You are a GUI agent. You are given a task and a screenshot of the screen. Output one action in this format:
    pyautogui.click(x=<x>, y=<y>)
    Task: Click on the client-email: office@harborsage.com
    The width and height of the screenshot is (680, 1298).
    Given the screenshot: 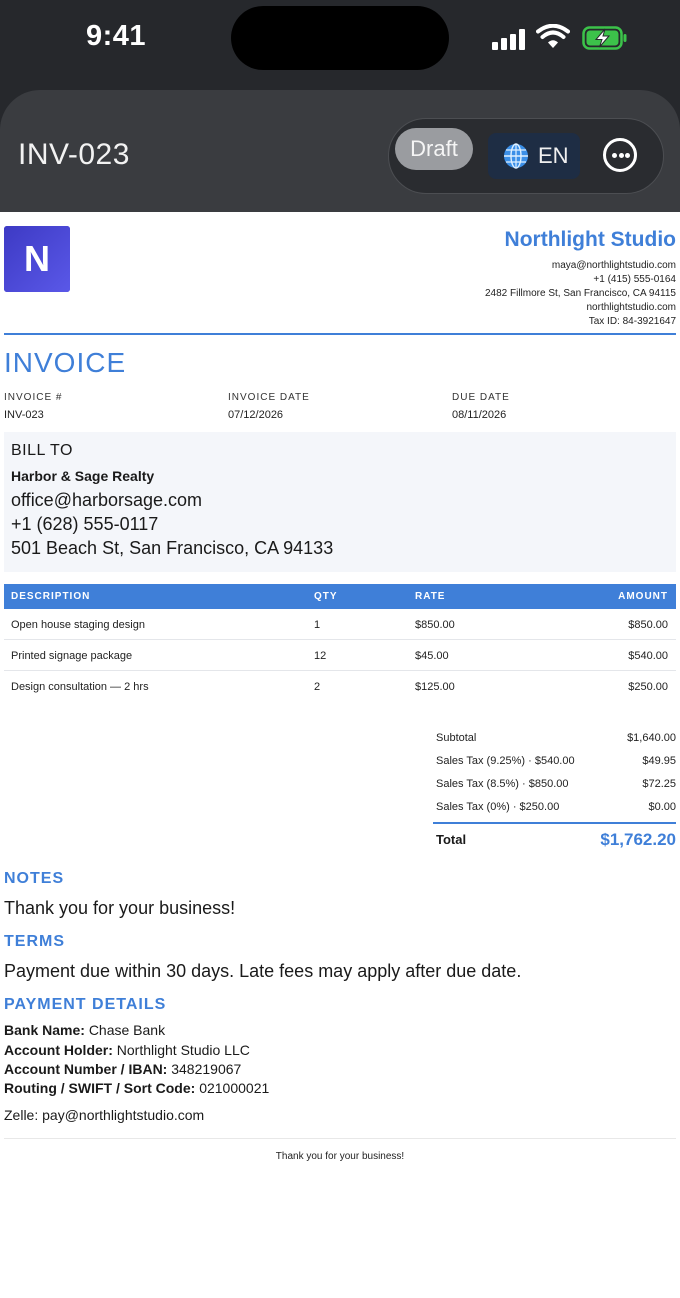 What is the action you would take?
    pyautogui.click(x=107, y=500)
    